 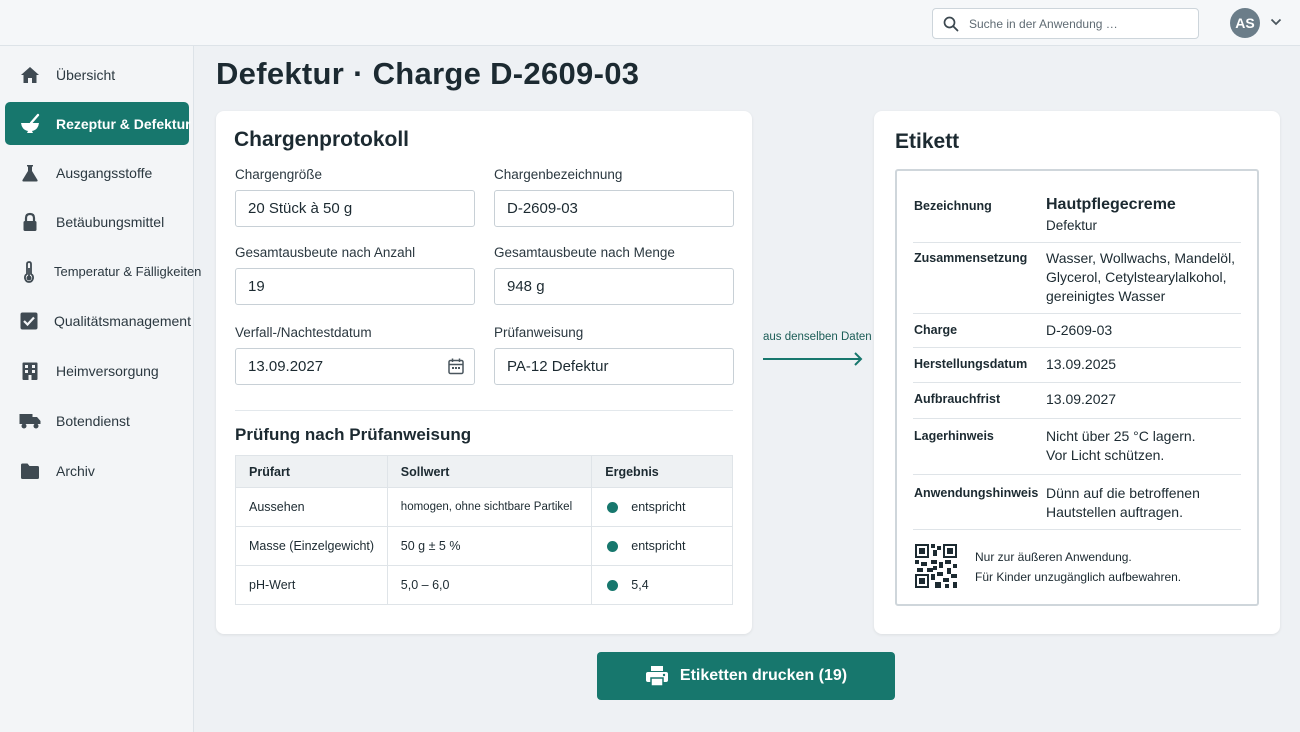 What do you see at coordinates (30, 222) in the screenshot?
I see `lock-icon` at bounding box center [30, 222].